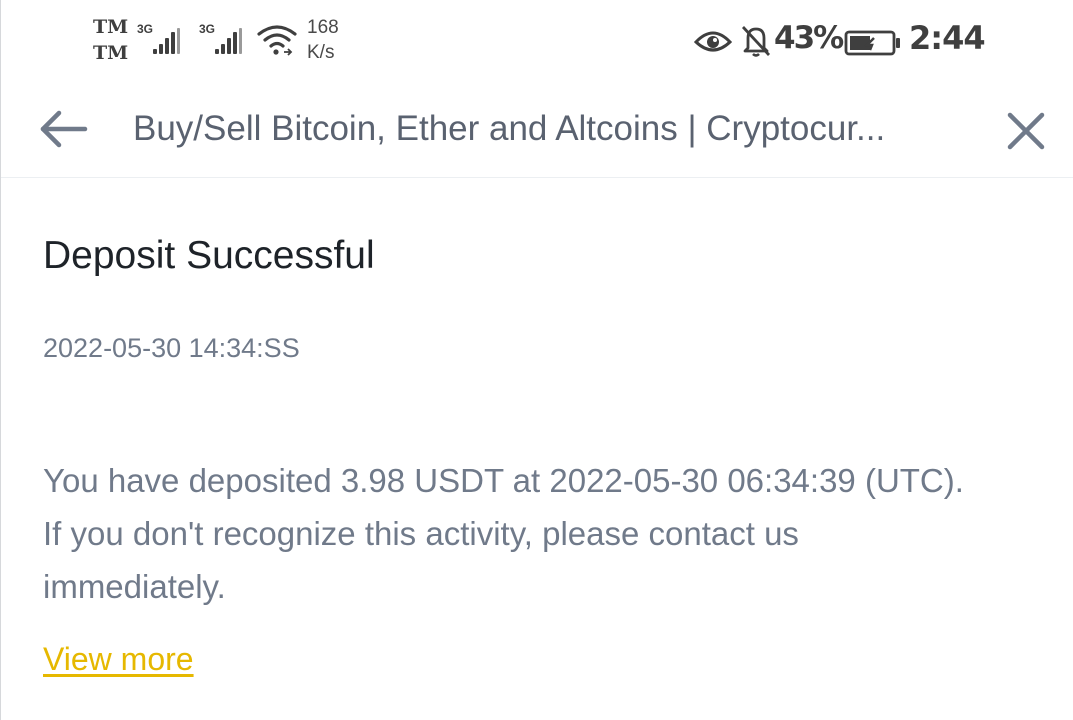 This screenshot has height=720, width=1073. What do you see at coordinates (110, 40) in the screenshot?
I see `carrier-labels: TM TM` at bounding box center [110, 40].